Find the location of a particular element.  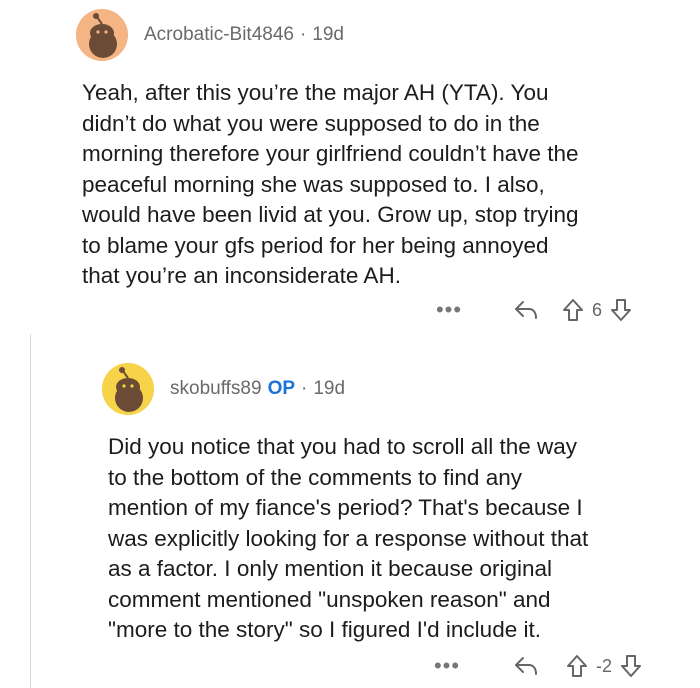

comment-header: skobuffs89 OP · 19d is located at coordinates (257, 389).